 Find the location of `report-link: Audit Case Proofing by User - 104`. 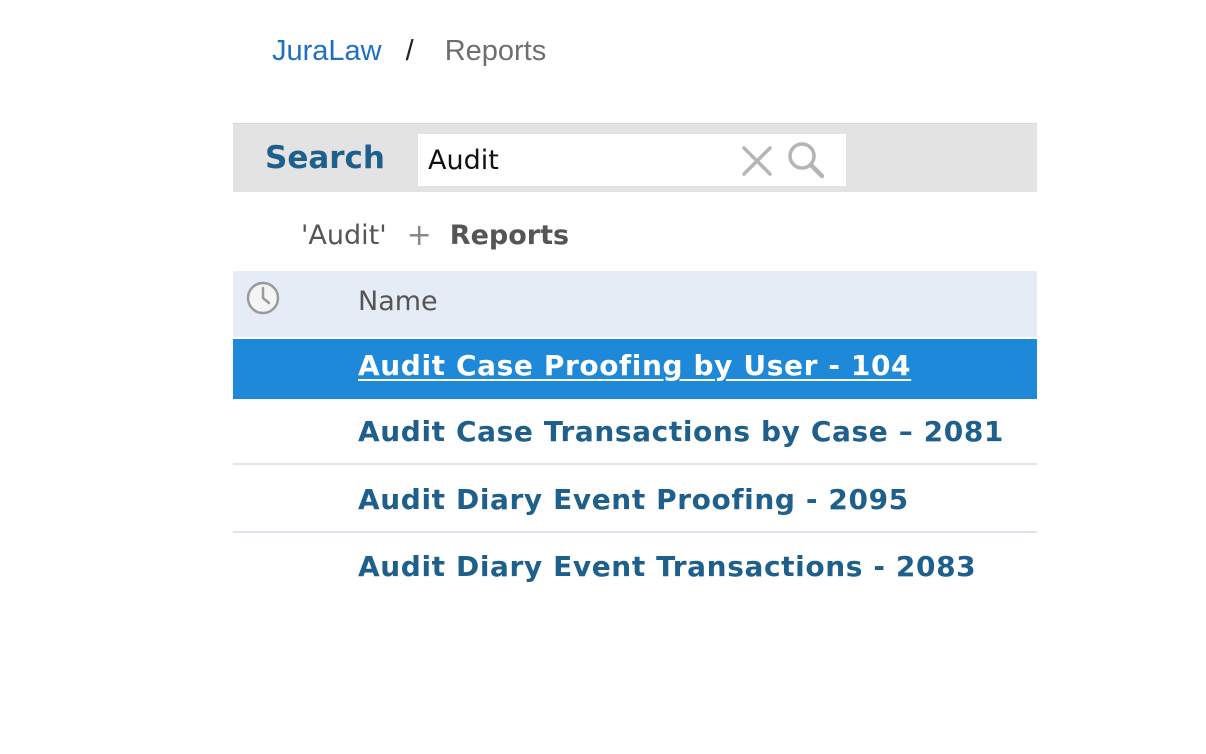

report-link: Audit Case Proofing by User - 104 is located at coordinates (634, 365).